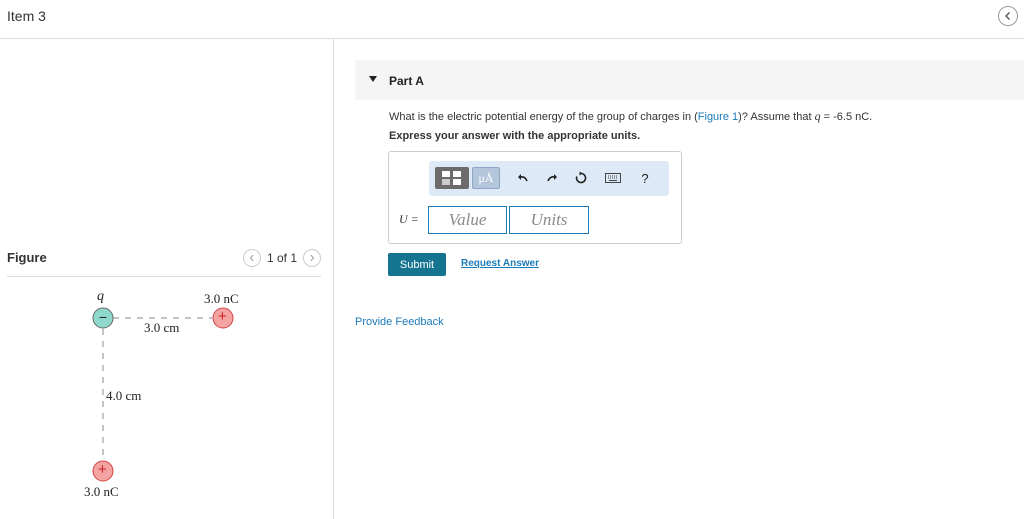  I want to click on keyboard-icon, so click(613, 178).